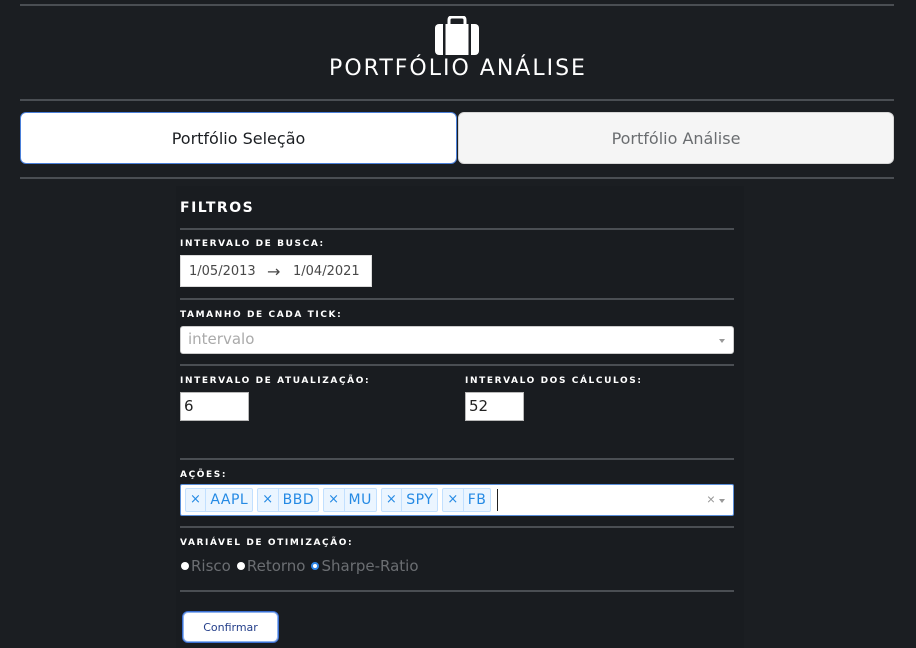  I want to click on stock-chip-label: FB, so click(477, 500).